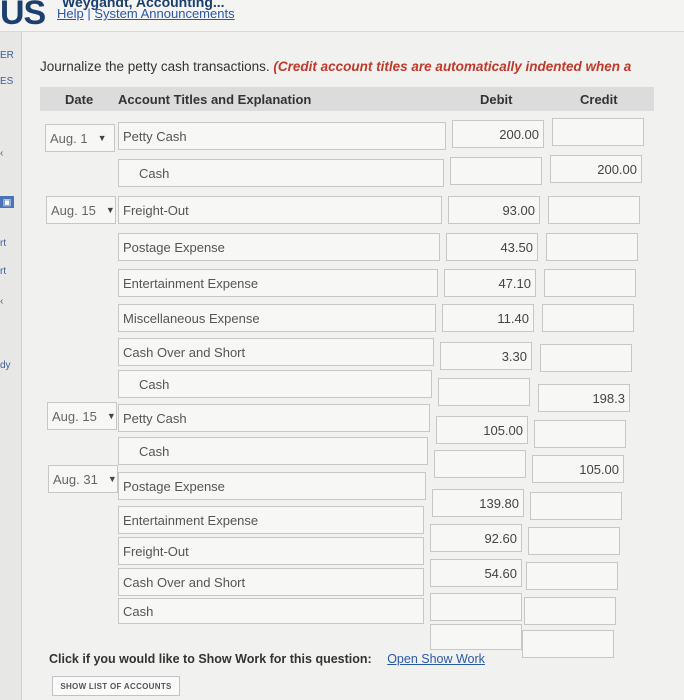 This screenshot has height=700, width=684. I want to click on debit-input: 92.60, so click(476, 538).